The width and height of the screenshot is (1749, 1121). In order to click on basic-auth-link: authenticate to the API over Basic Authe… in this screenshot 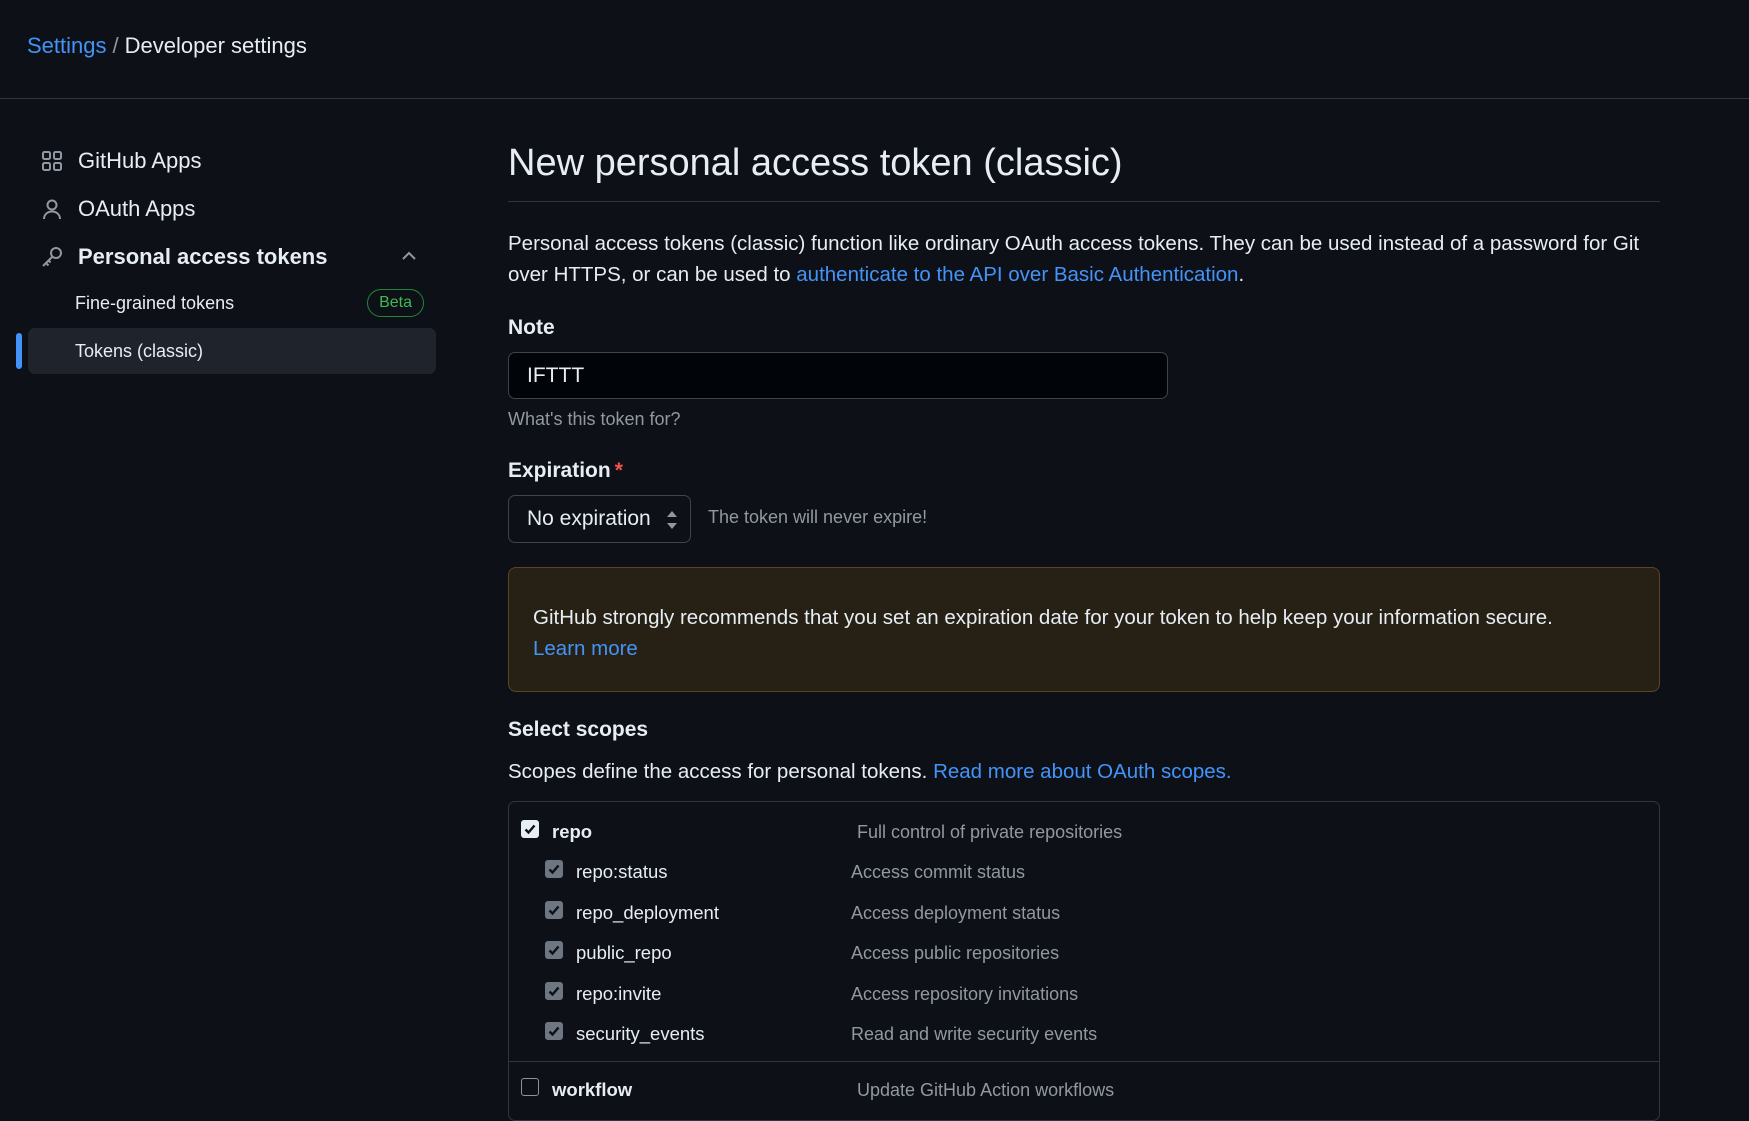, I will do `click(1017, 274)`.